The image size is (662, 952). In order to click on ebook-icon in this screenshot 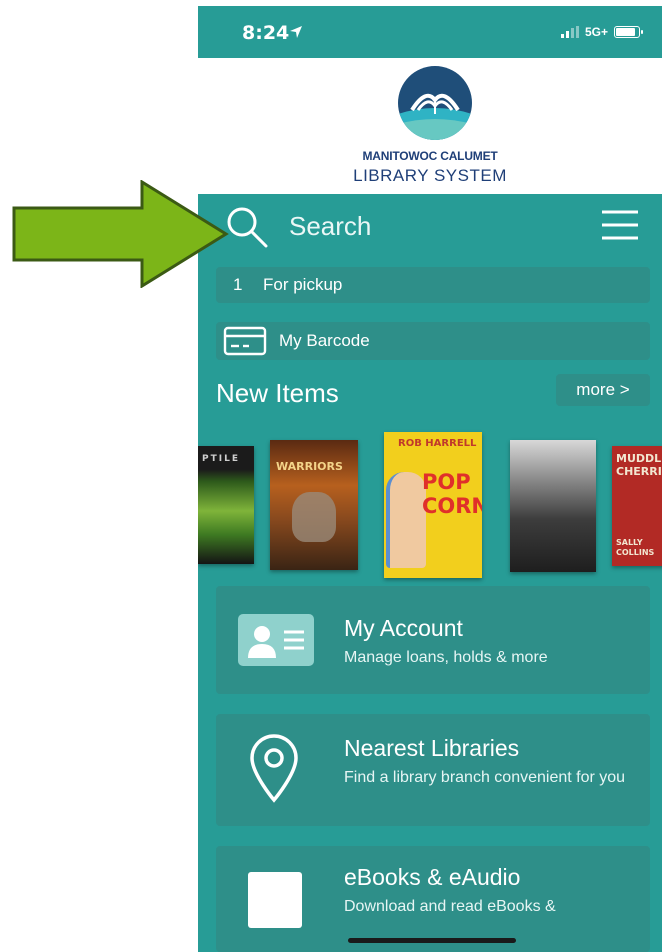, I will do `click(275, 900)`.